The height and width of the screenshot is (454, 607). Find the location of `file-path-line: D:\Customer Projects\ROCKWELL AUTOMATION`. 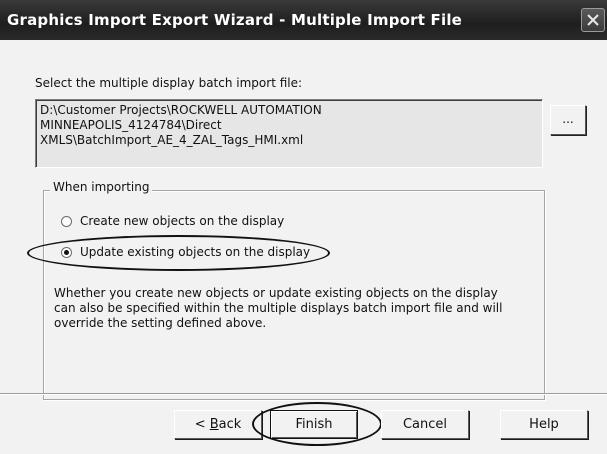

file-path-line: D:\Customer Projects\ROCKWELL AUTOMATION is located at coordinates (181, 110).